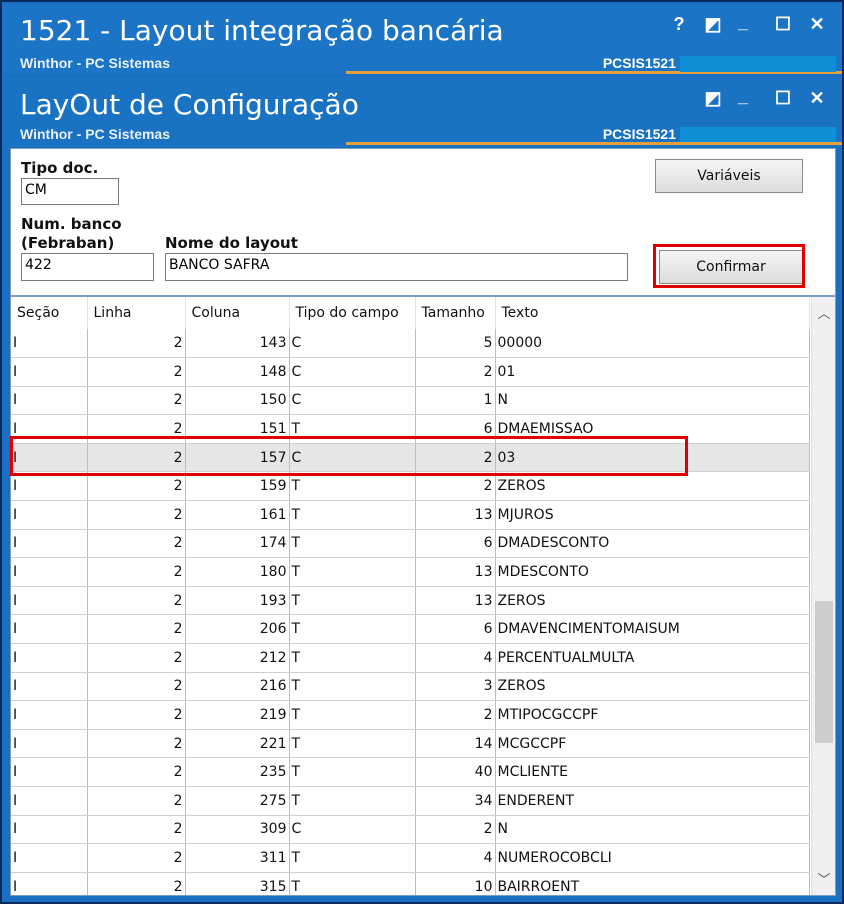 Image resolution: width=844 pixels, height=904 pixels. Describe the element at coordinates (396, 267) in the screenshot. I see `nome-layout-input: BANCO SAFRA` at that location.